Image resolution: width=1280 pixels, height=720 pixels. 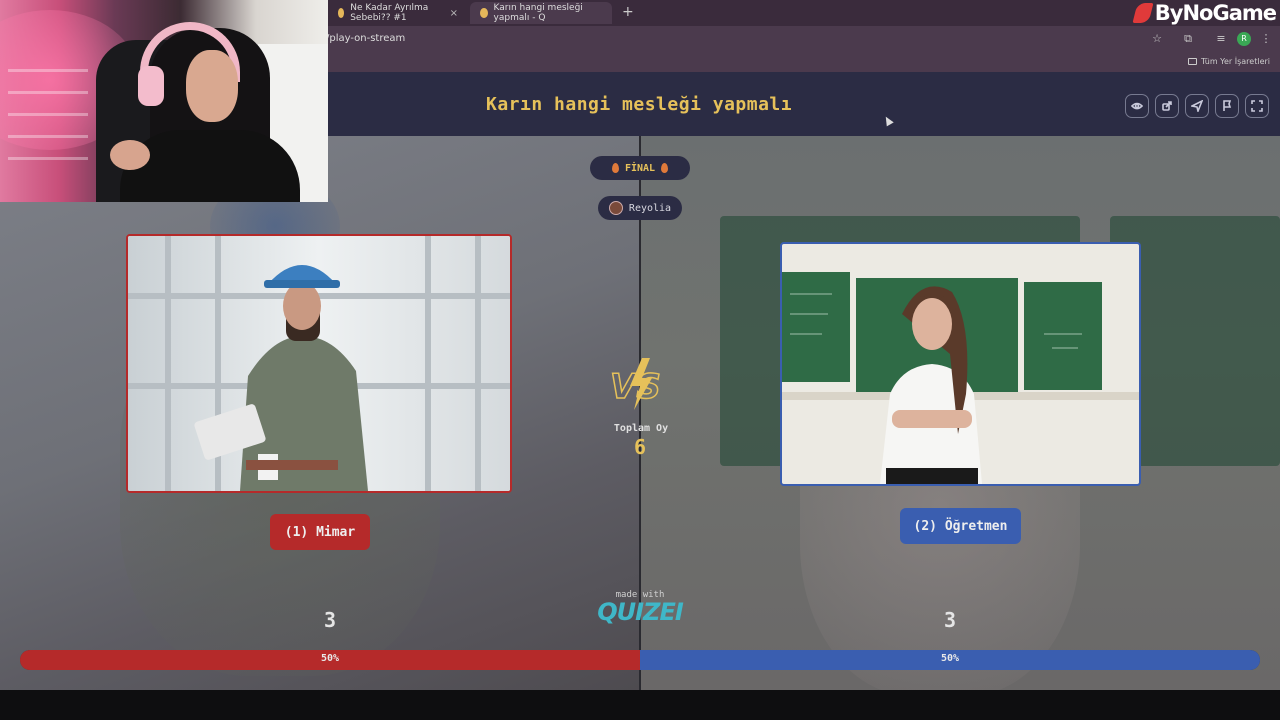 What do you see at coordinates (1157, 39) in the screenshot?
I see `bookmark-star-icon: ☆` at bounding box center [1157, 39].